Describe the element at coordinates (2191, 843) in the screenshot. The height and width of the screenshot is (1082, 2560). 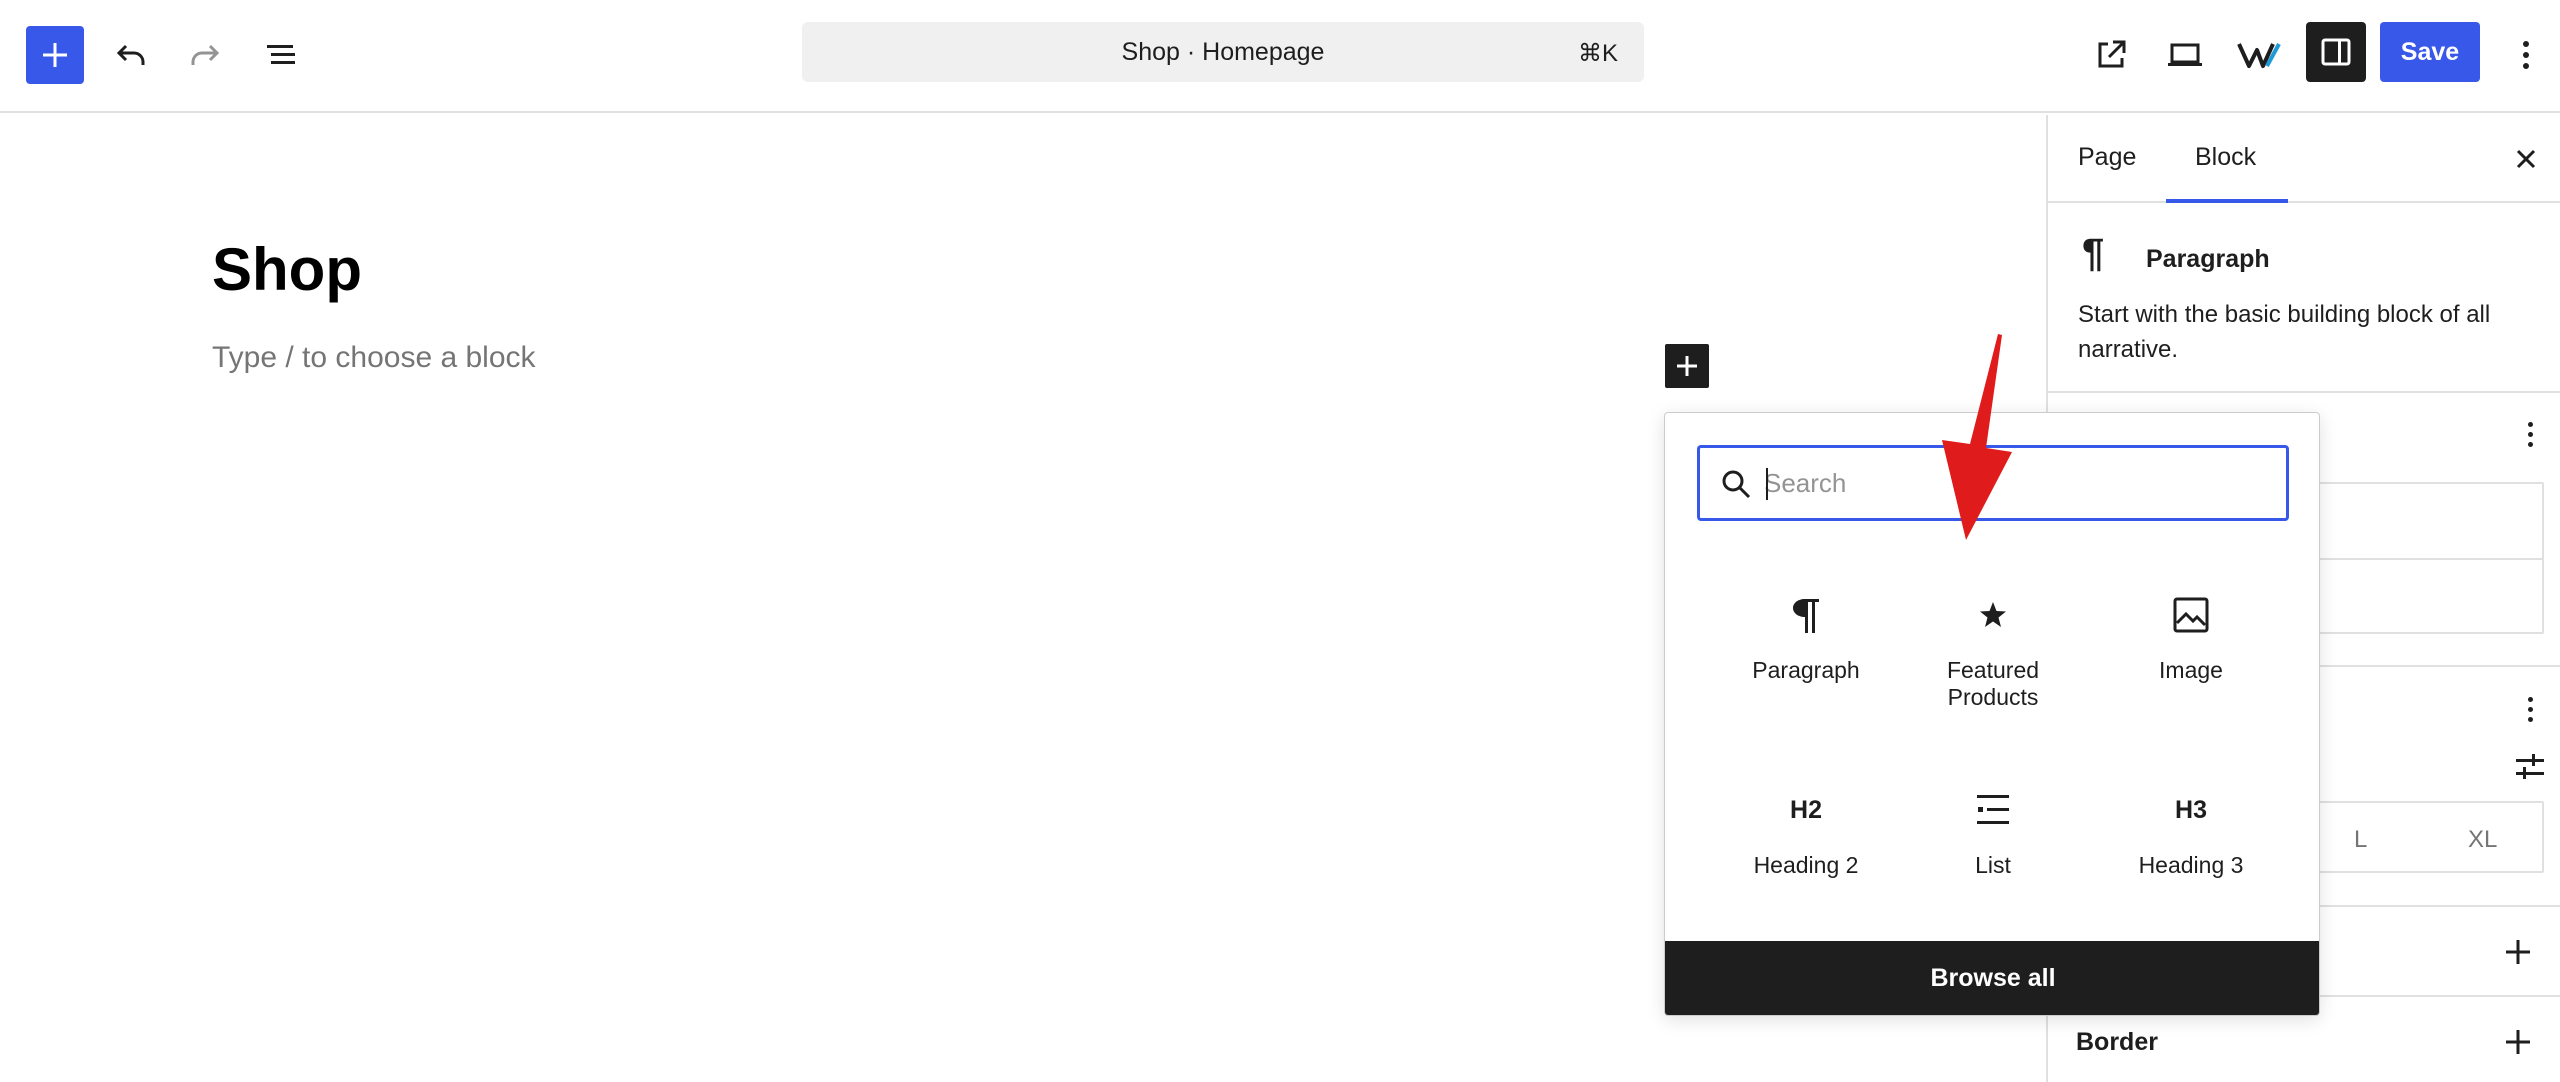
I see `block-option-heading-3: H3 Heading 3` at that location.